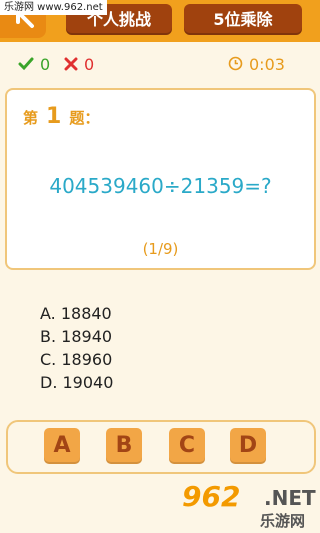 This screenshot has width=320, height=533. What do you see at coordinates (45, 64) in the screenshot?
I see `correct-value: 0` at bounding box center [45, 64].